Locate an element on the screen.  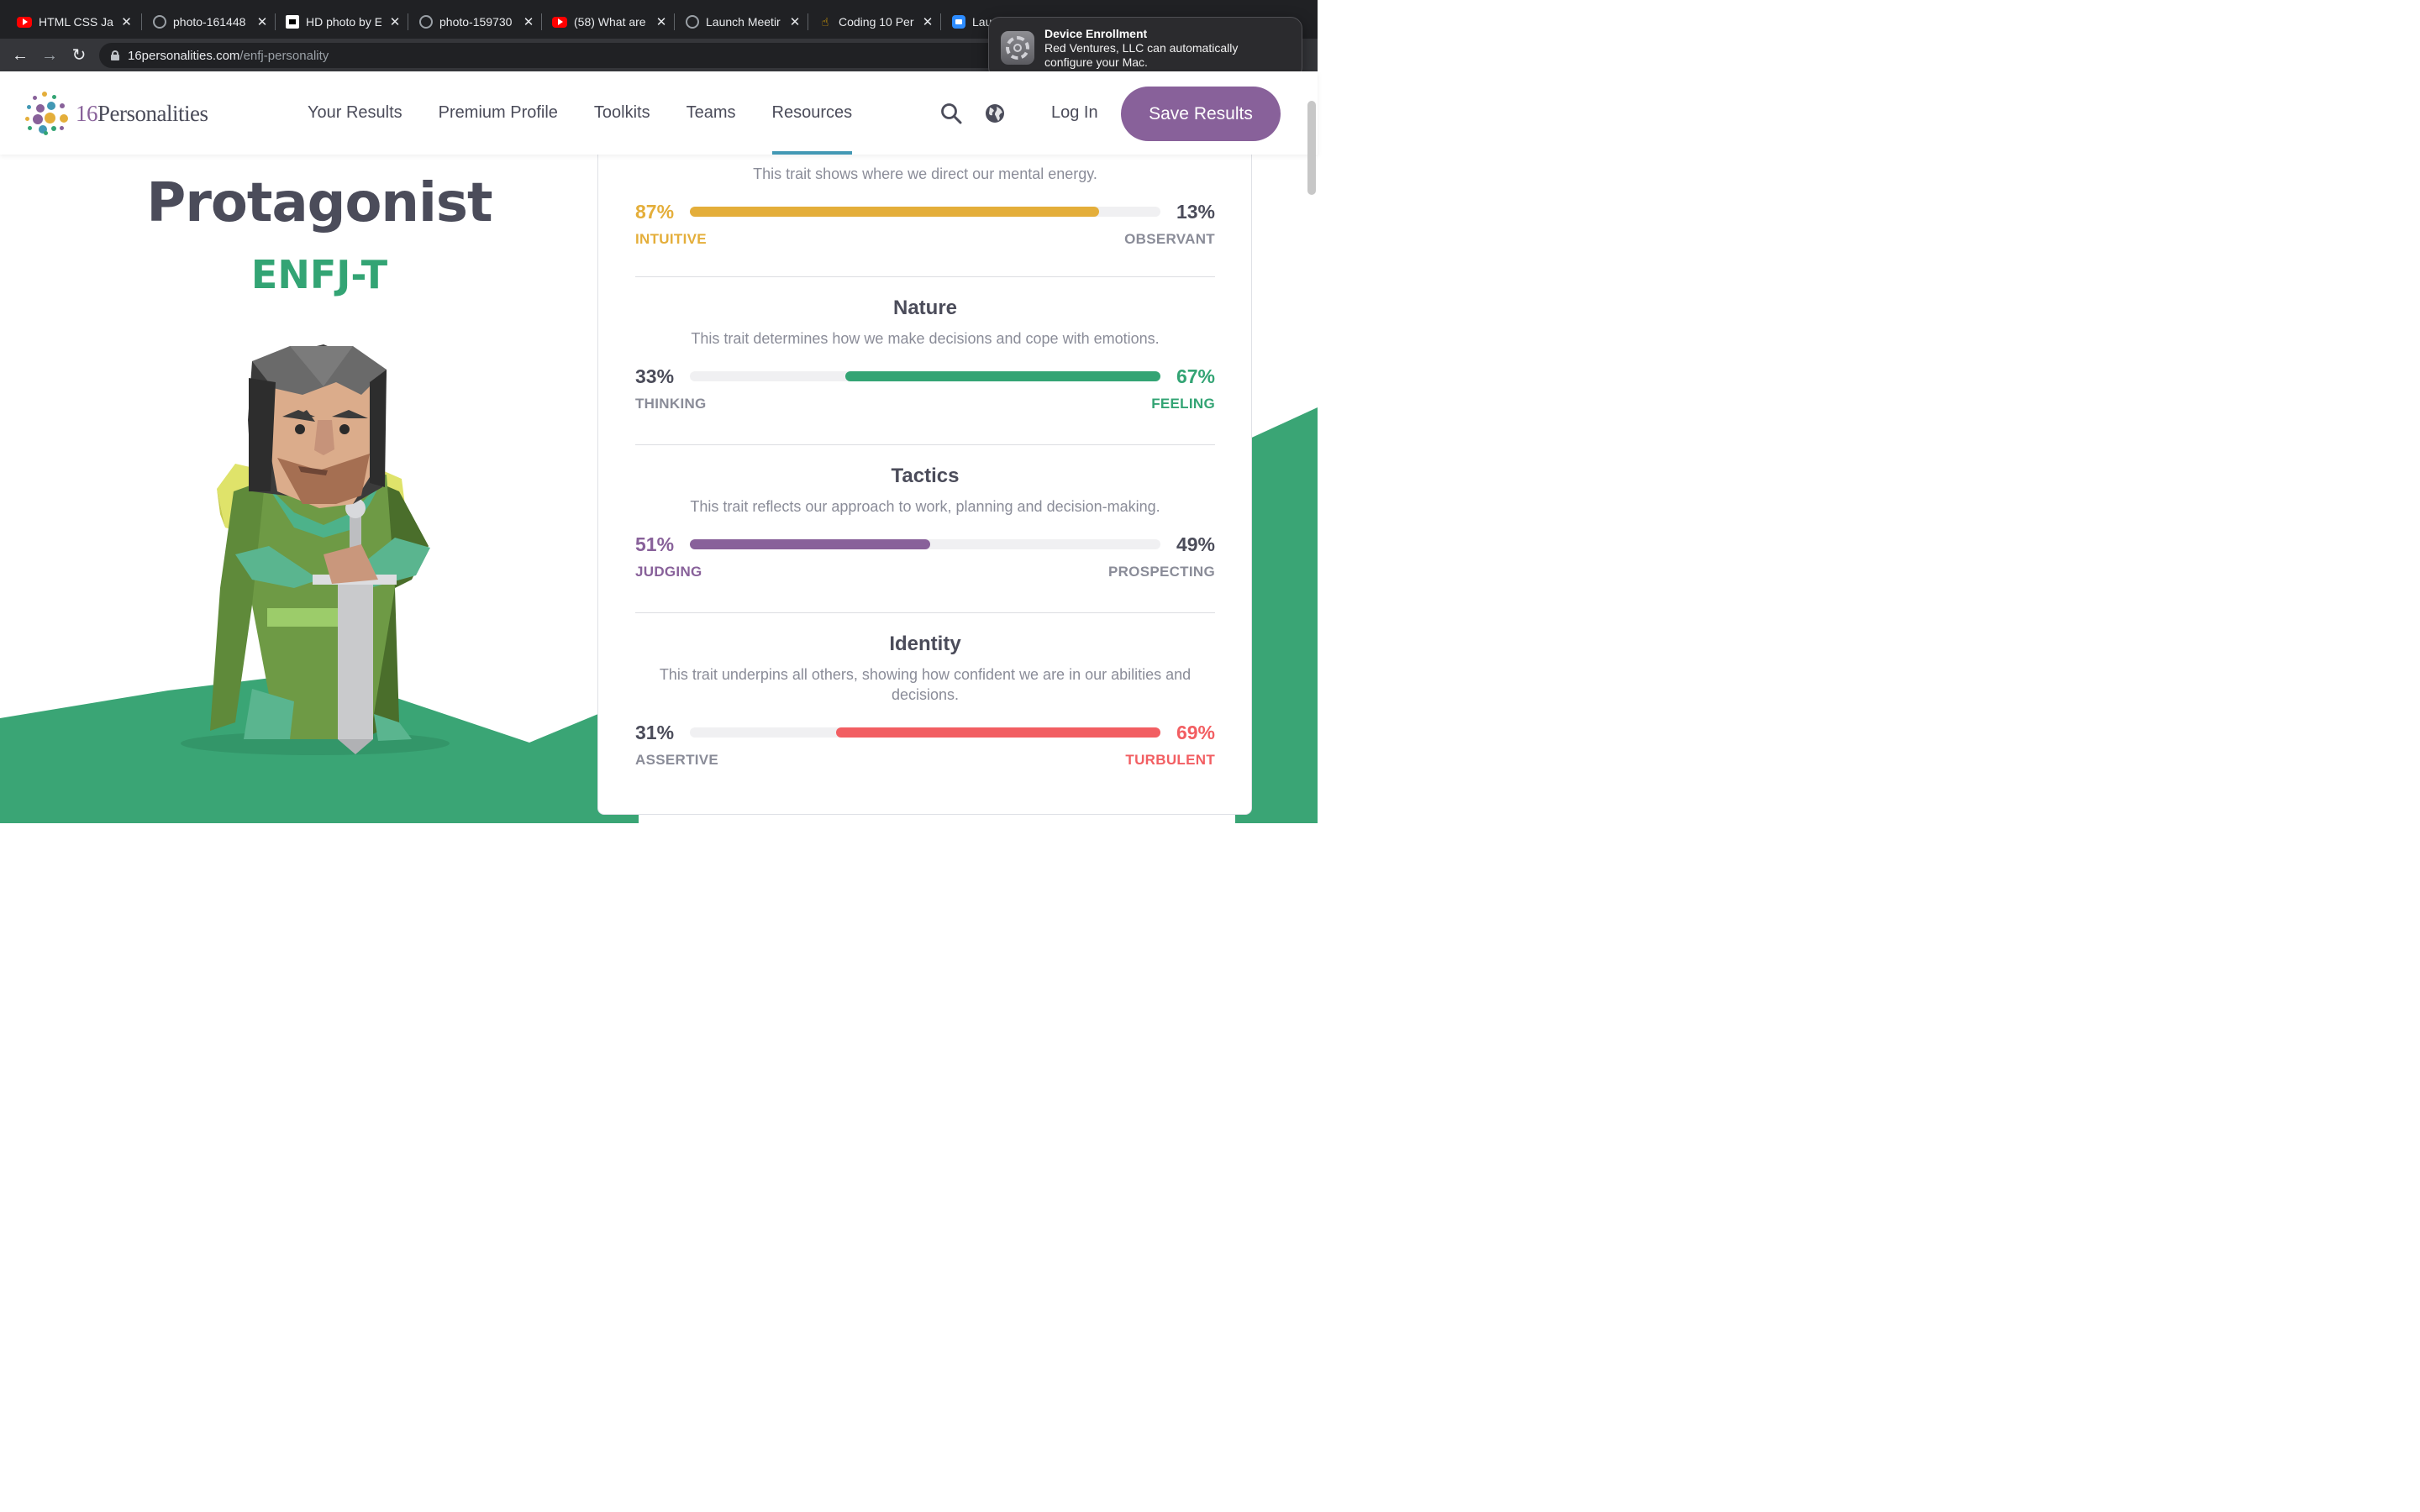
trait-left-label: THINKING is located at coordinates (671, 404).